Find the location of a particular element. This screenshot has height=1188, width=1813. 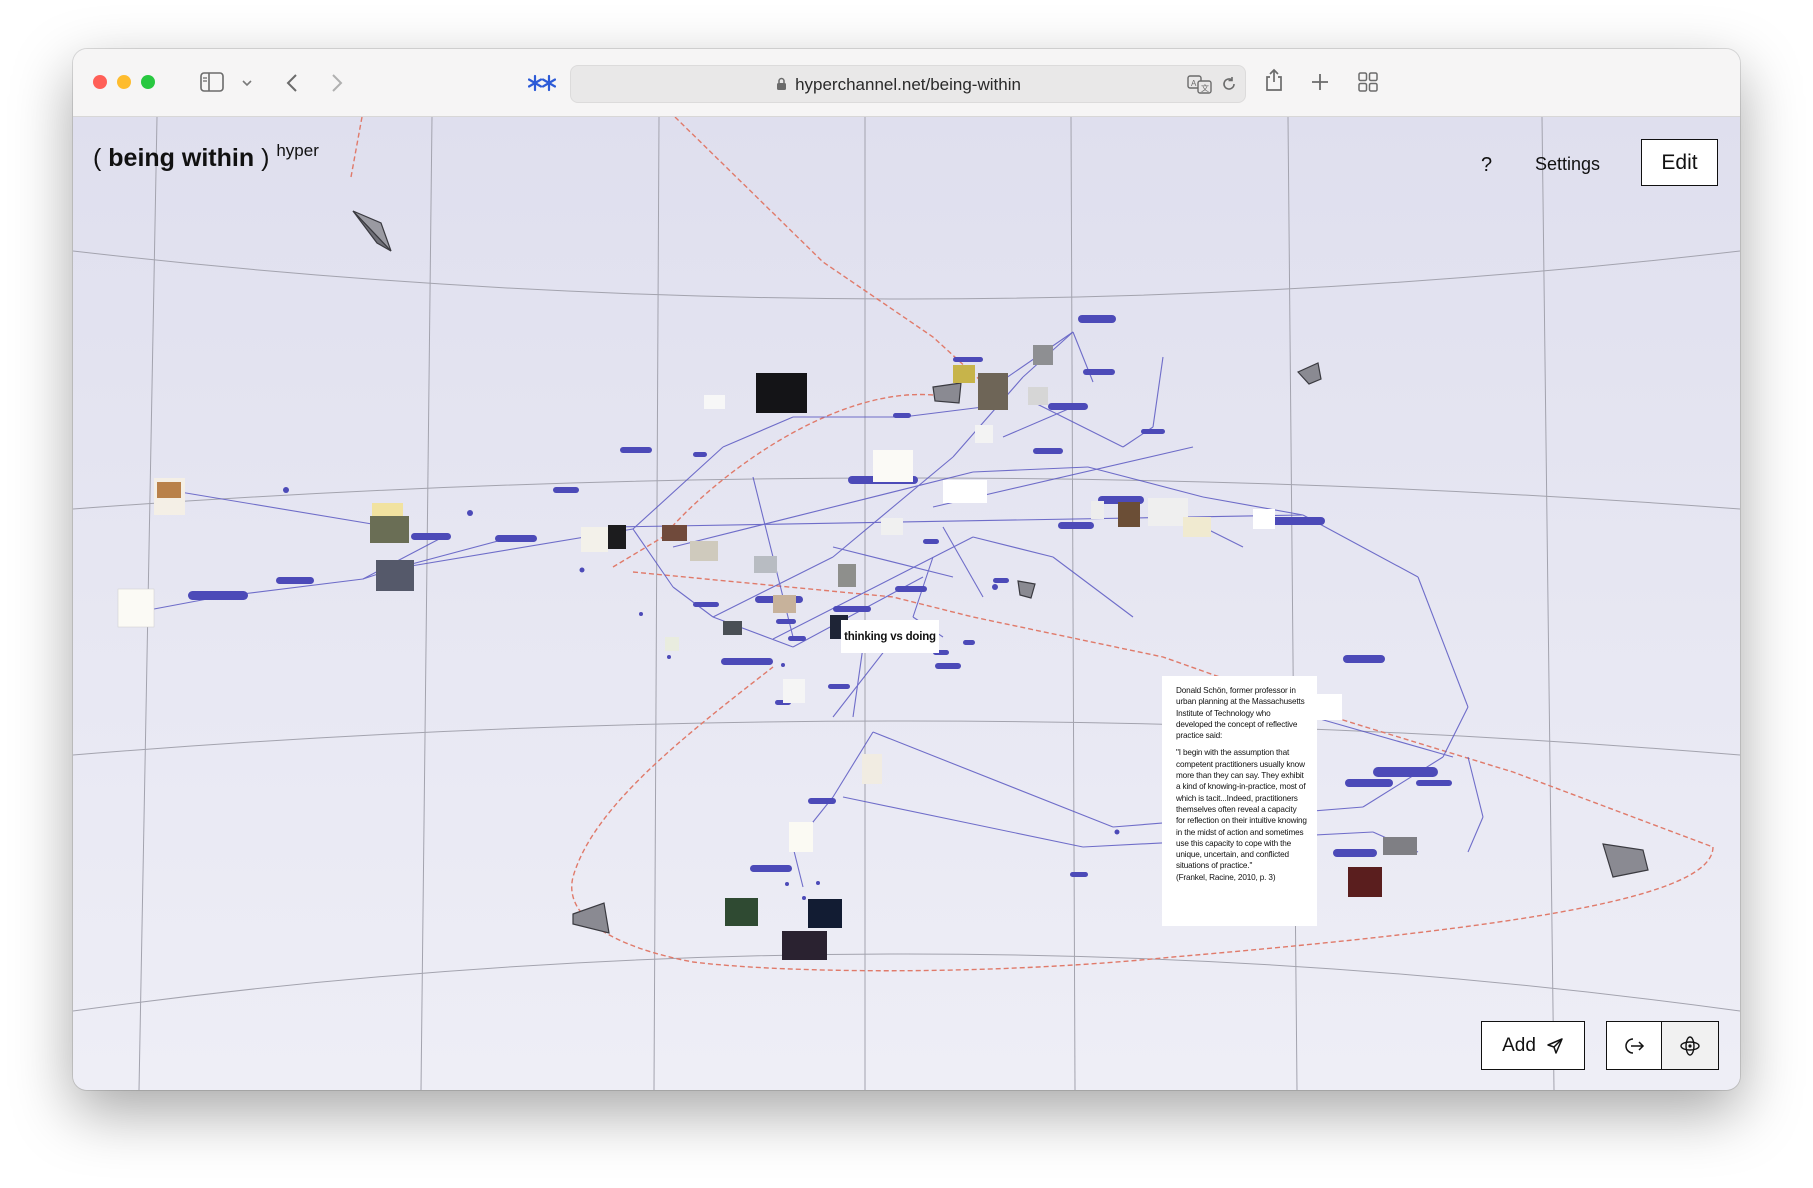

title-main: being within is located at coordinates (181, 158).